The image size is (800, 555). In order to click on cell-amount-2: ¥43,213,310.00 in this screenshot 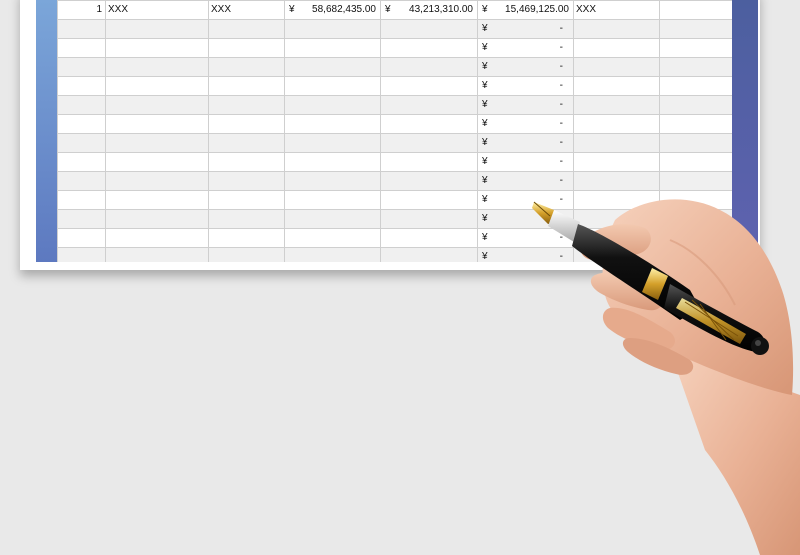, I will do `click(429, 10)`.